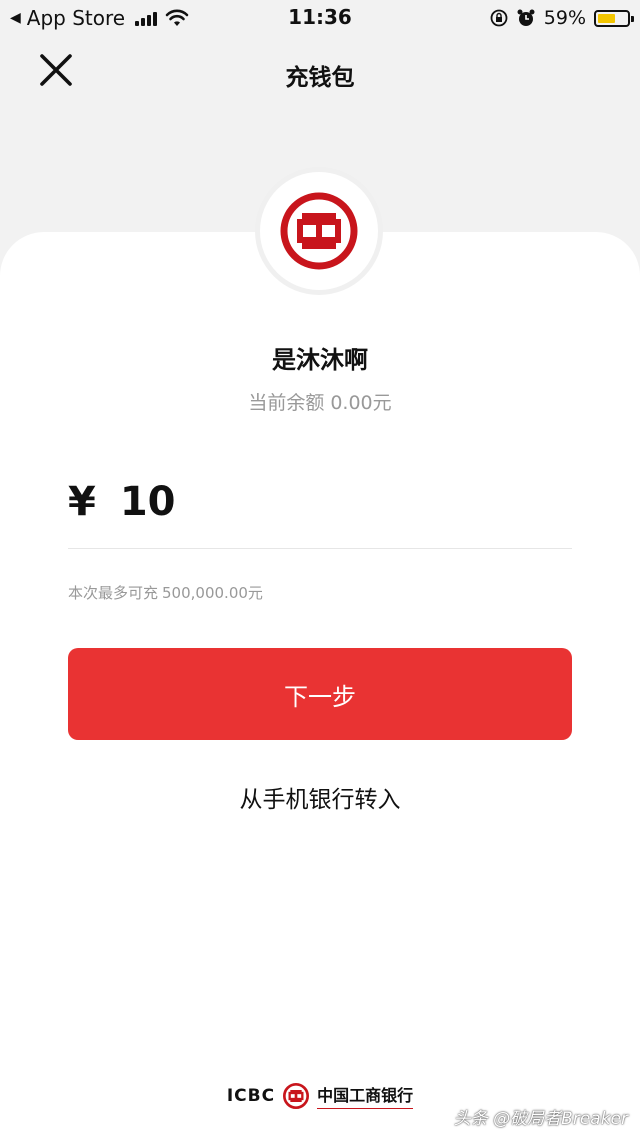  I want to click on recharge-limit: 本次最多可充 500,000.00元, so click(165, 592).